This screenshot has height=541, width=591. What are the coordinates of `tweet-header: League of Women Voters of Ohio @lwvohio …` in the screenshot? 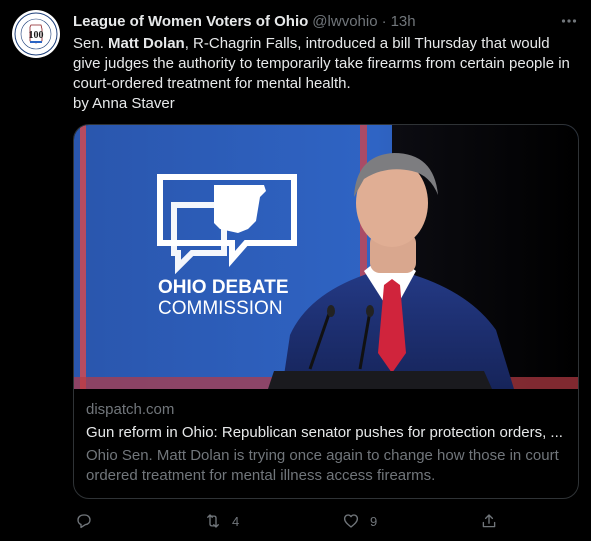 It's located at (326, 21).